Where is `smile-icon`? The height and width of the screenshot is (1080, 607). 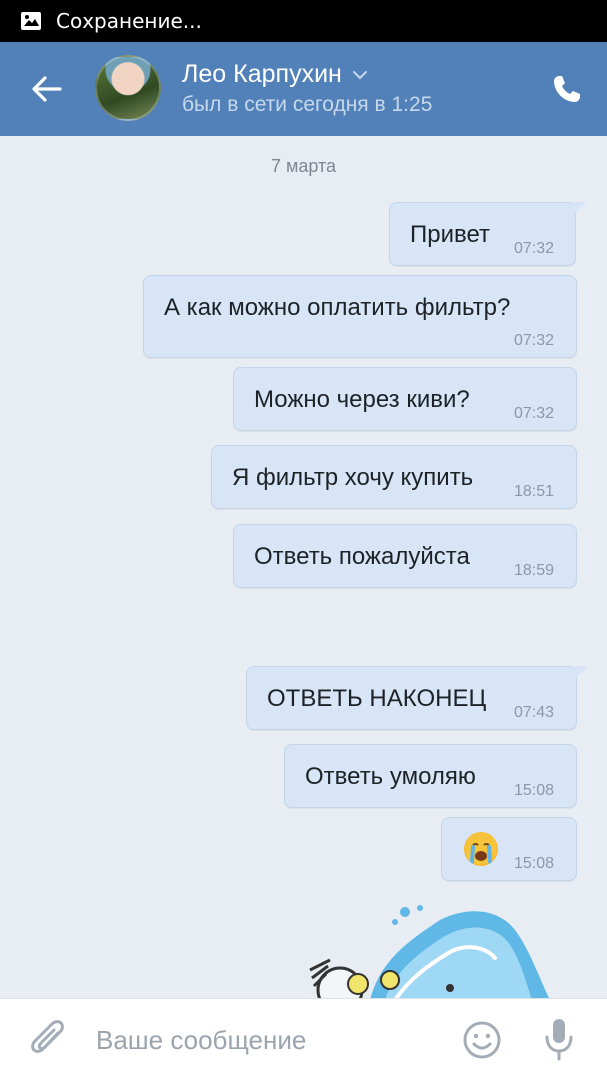
smile-icon is located at coordinates (482, 1040).